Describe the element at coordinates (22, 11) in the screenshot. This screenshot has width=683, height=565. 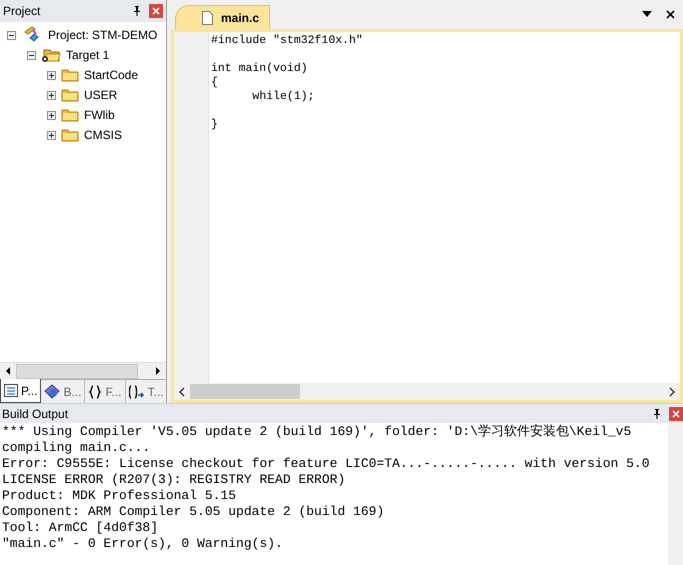
I see `panel-title: Project` at that location.